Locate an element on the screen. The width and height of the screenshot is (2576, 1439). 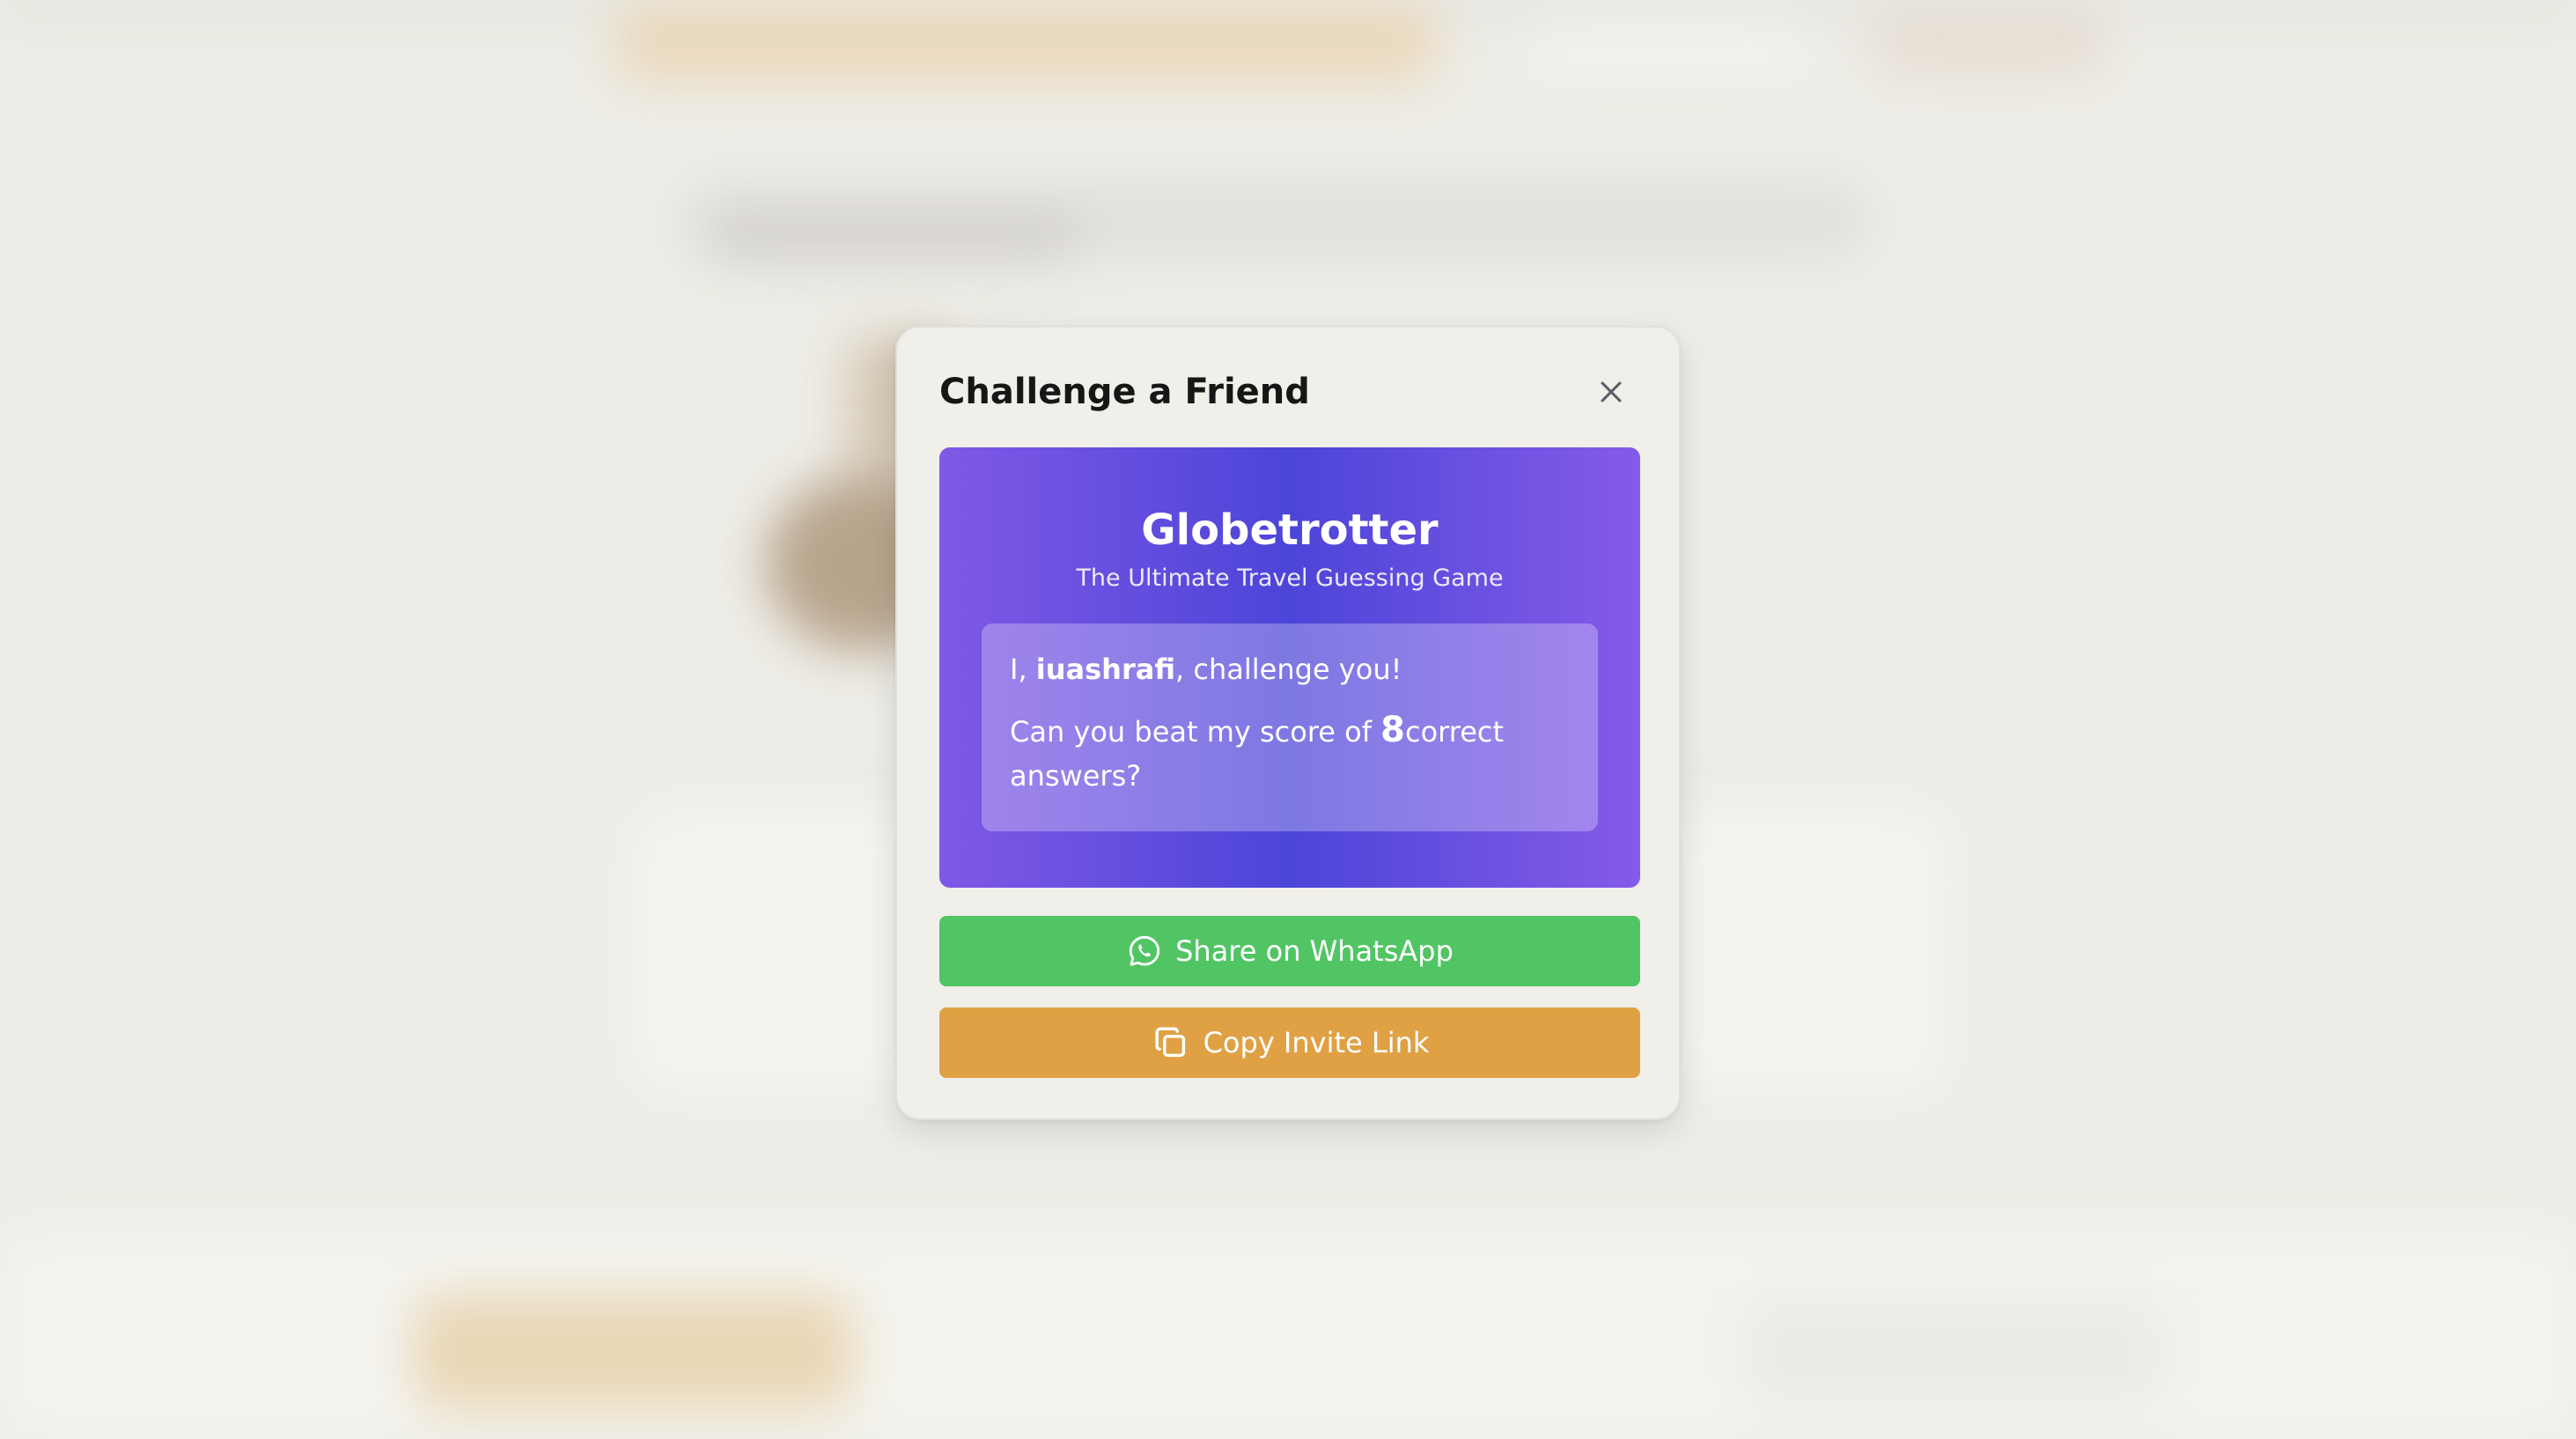
challenge-line: I, iuashrafi, challenge you! is located at coordinates (1290, 669).